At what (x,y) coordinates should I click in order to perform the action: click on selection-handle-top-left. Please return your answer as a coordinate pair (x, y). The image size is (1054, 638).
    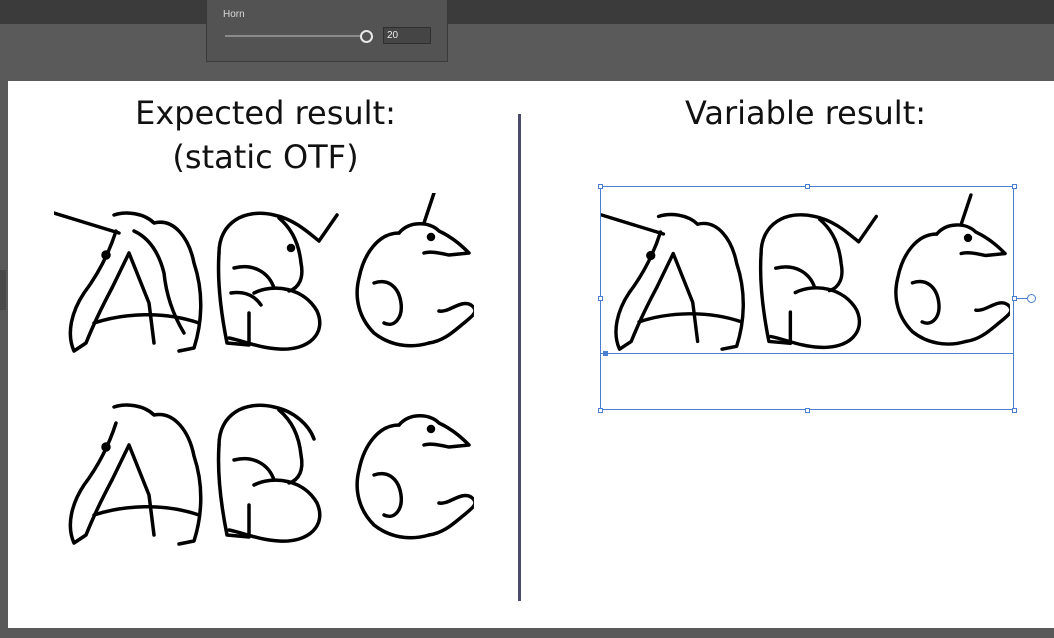
    Looking at the image, I should click on (600, 186).